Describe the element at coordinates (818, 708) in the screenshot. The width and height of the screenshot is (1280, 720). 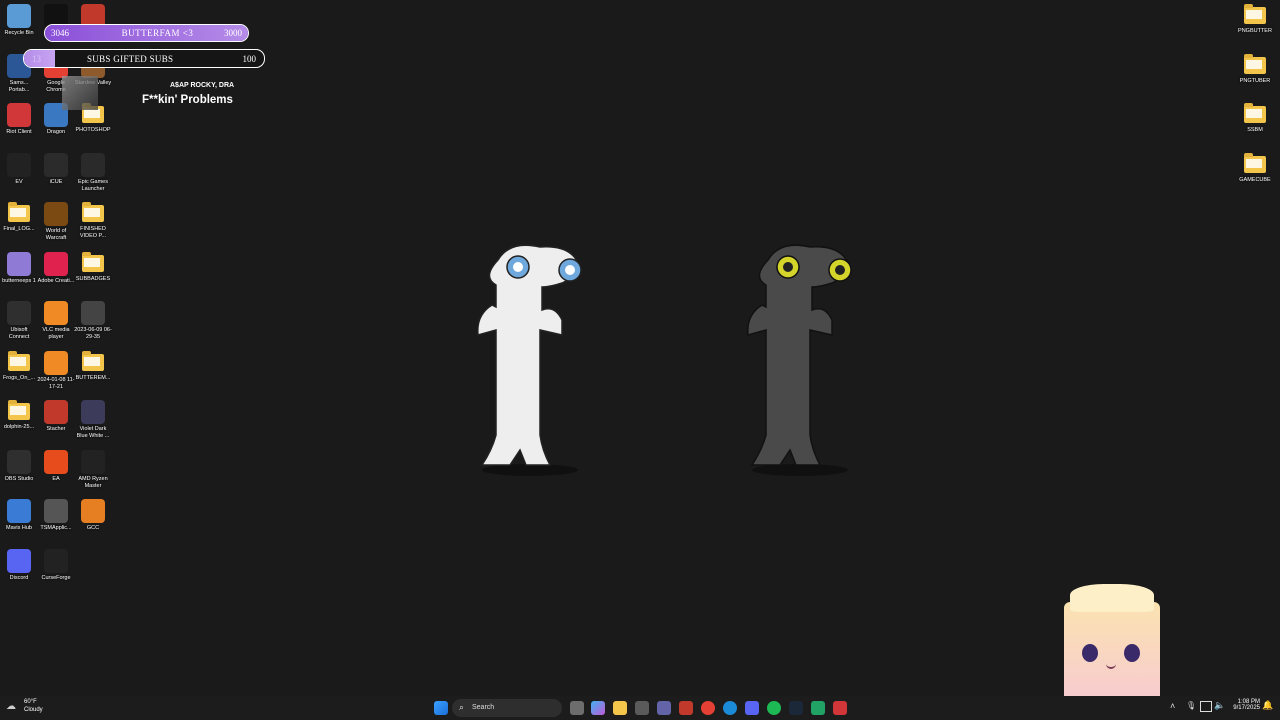
I see `sheets-taskbar-icon` at that location.